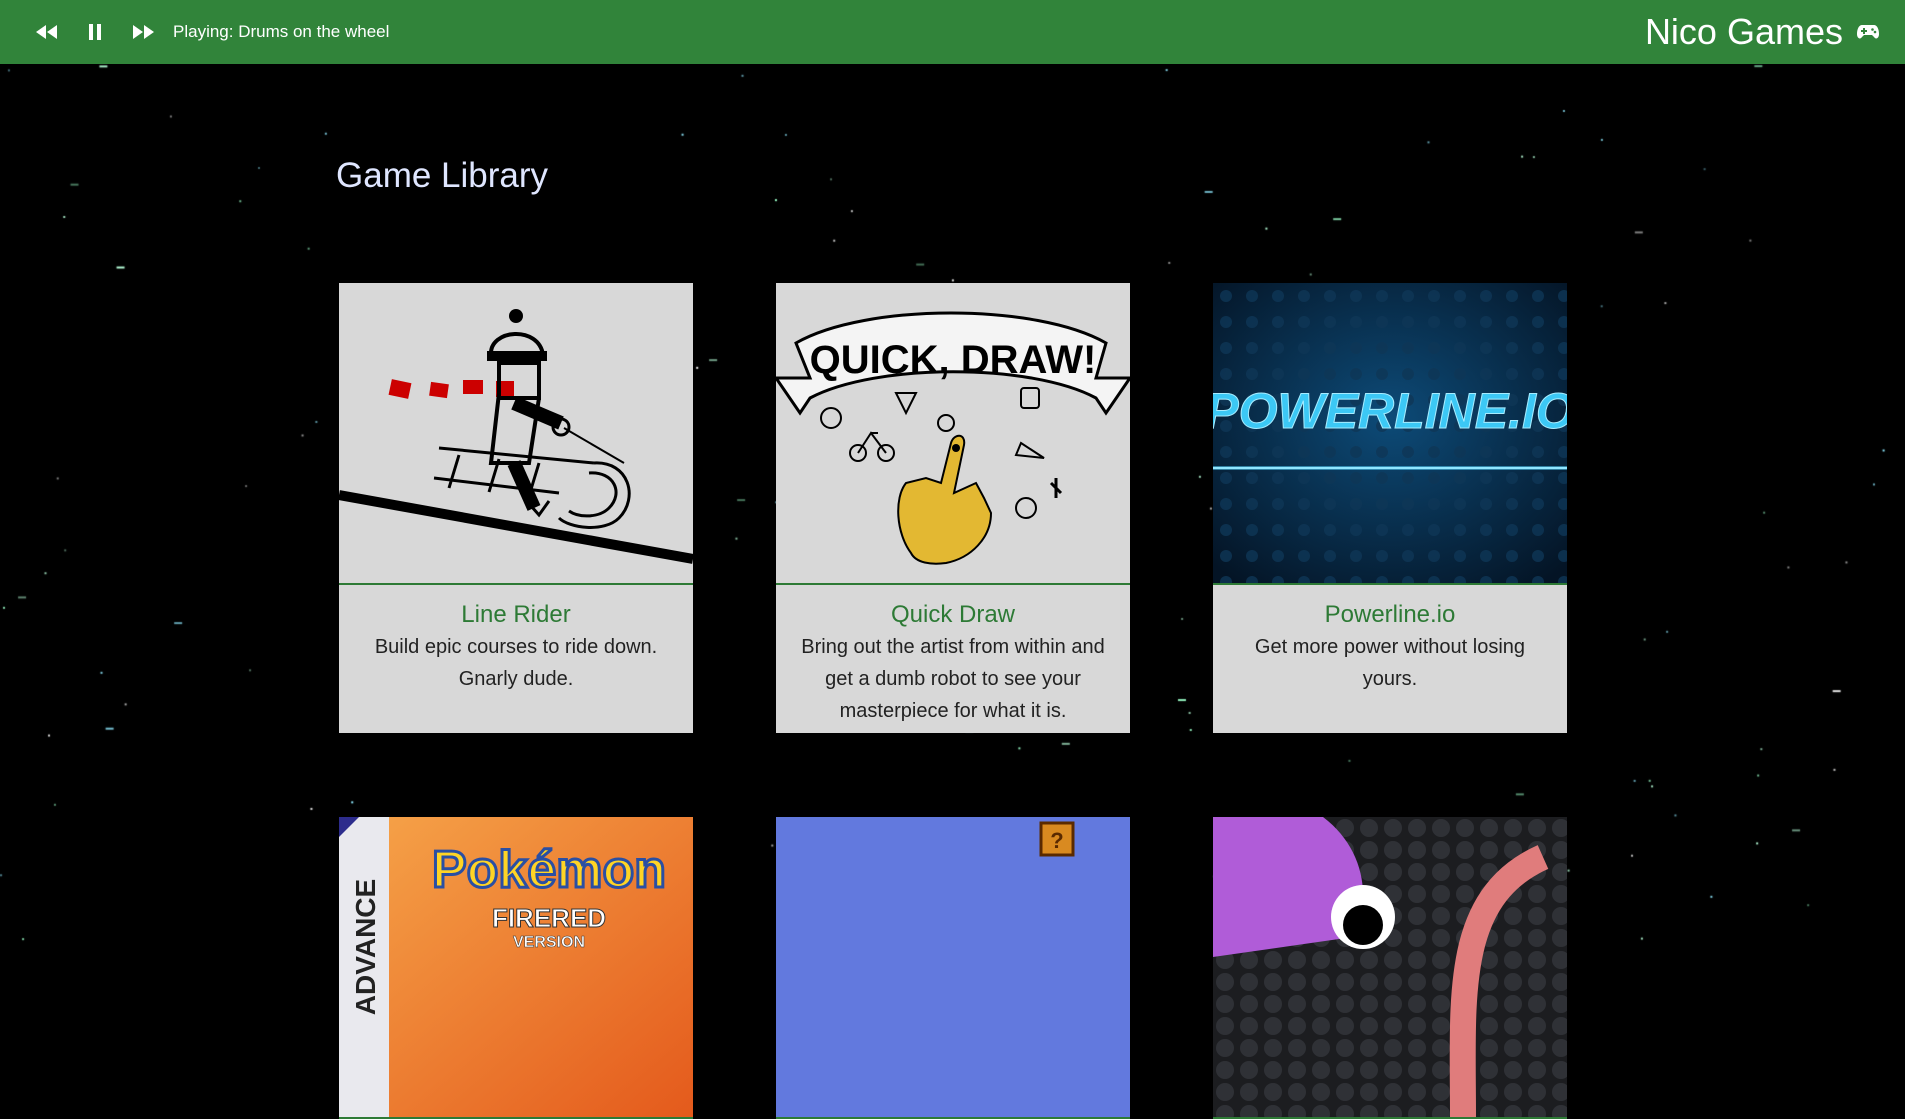 Image resolution: width=1905 pixels, height=1119 pixels. I want to click on top-bar: Playing: Drums on the wheel Nico Games, so click(952, 32).